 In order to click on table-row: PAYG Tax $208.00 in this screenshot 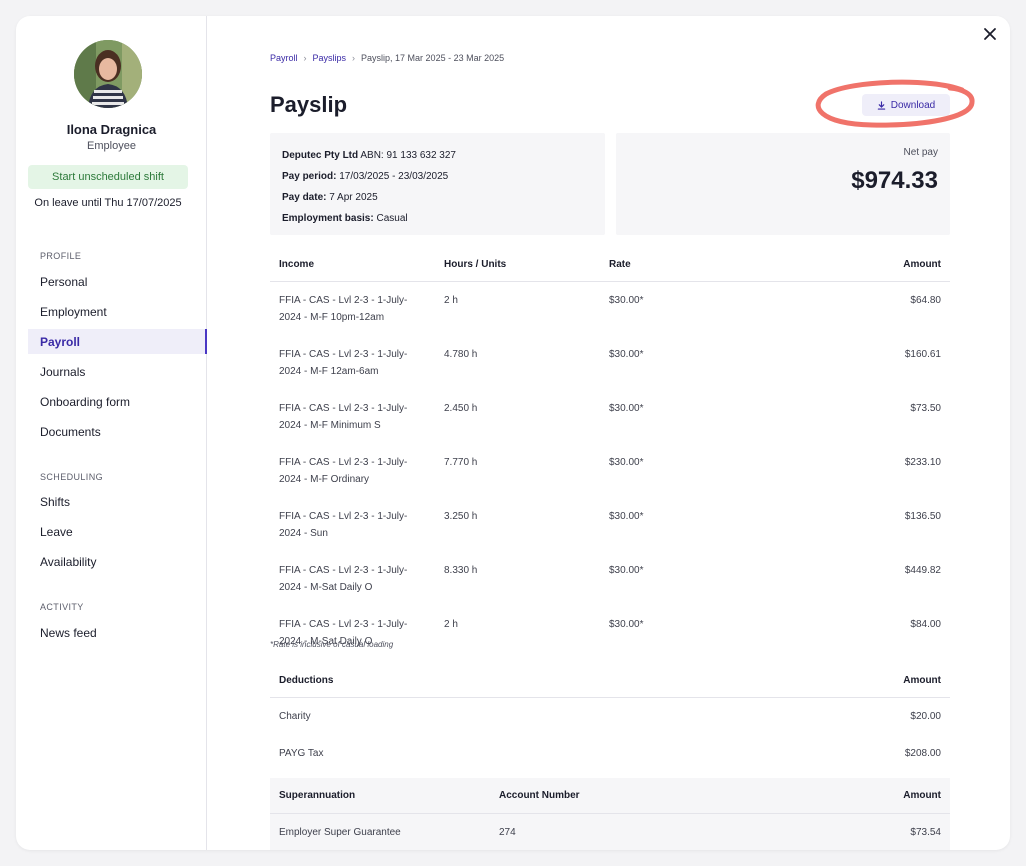, I will do `click(610, 753)`.